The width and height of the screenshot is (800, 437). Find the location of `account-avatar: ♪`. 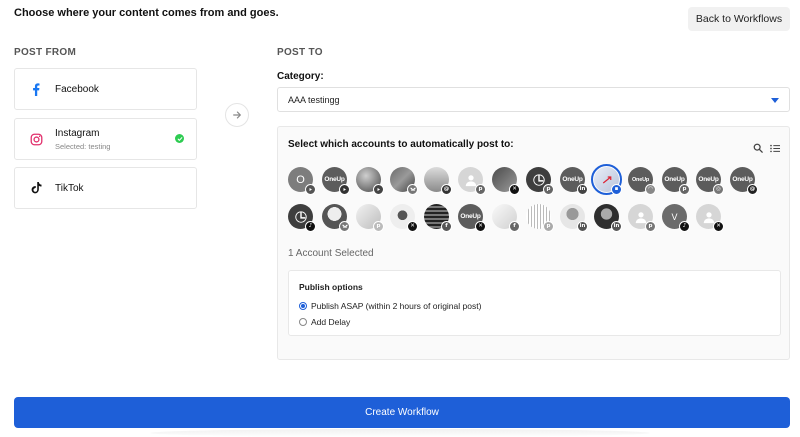

account-avatar: ♪ is located at coordinates (302, 218).